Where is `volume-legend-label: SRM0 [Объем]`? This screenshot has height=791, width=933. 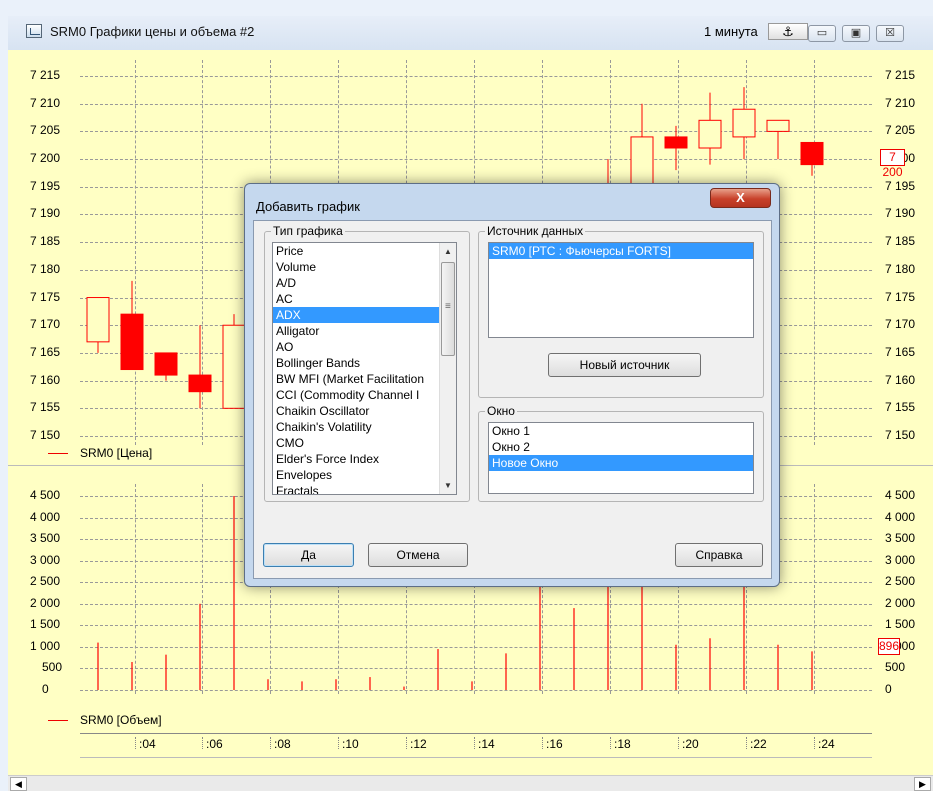 volume-legend-label: SRM0 [Объем] is located at coordinates (121, 720).